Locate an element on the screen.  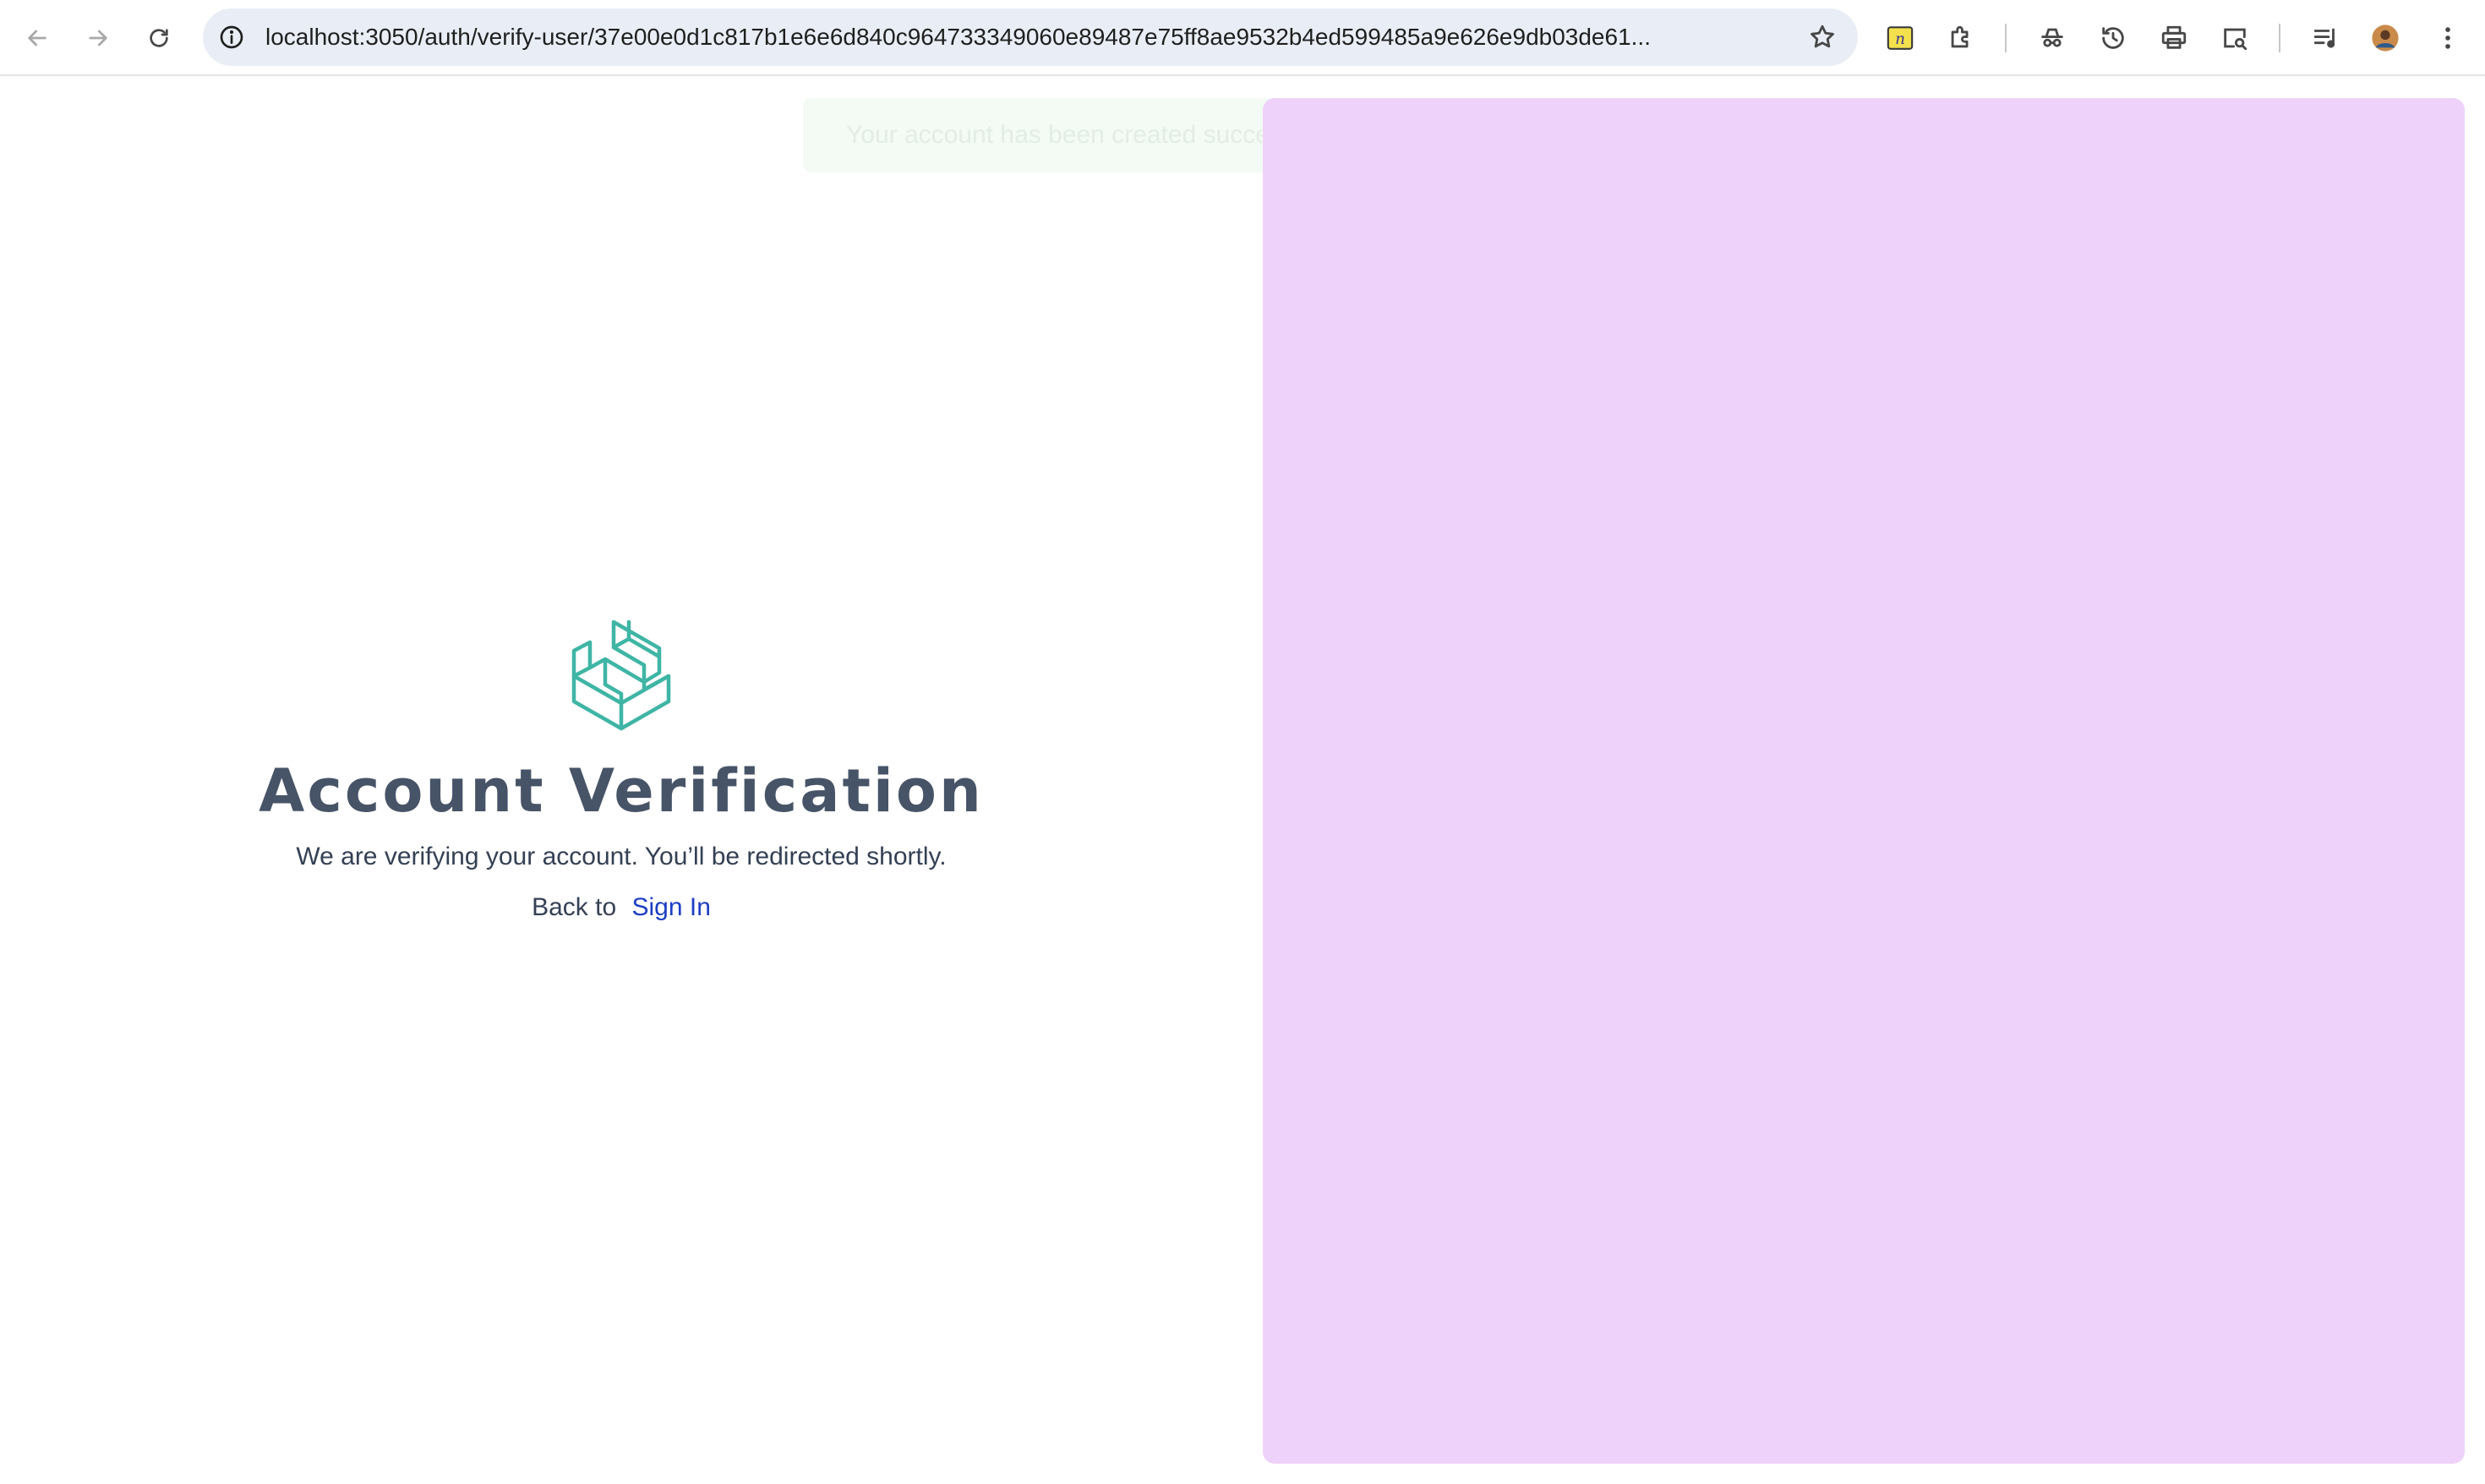
back-to-sign-in: Back to Sign In is located at coordinates (621, 907).